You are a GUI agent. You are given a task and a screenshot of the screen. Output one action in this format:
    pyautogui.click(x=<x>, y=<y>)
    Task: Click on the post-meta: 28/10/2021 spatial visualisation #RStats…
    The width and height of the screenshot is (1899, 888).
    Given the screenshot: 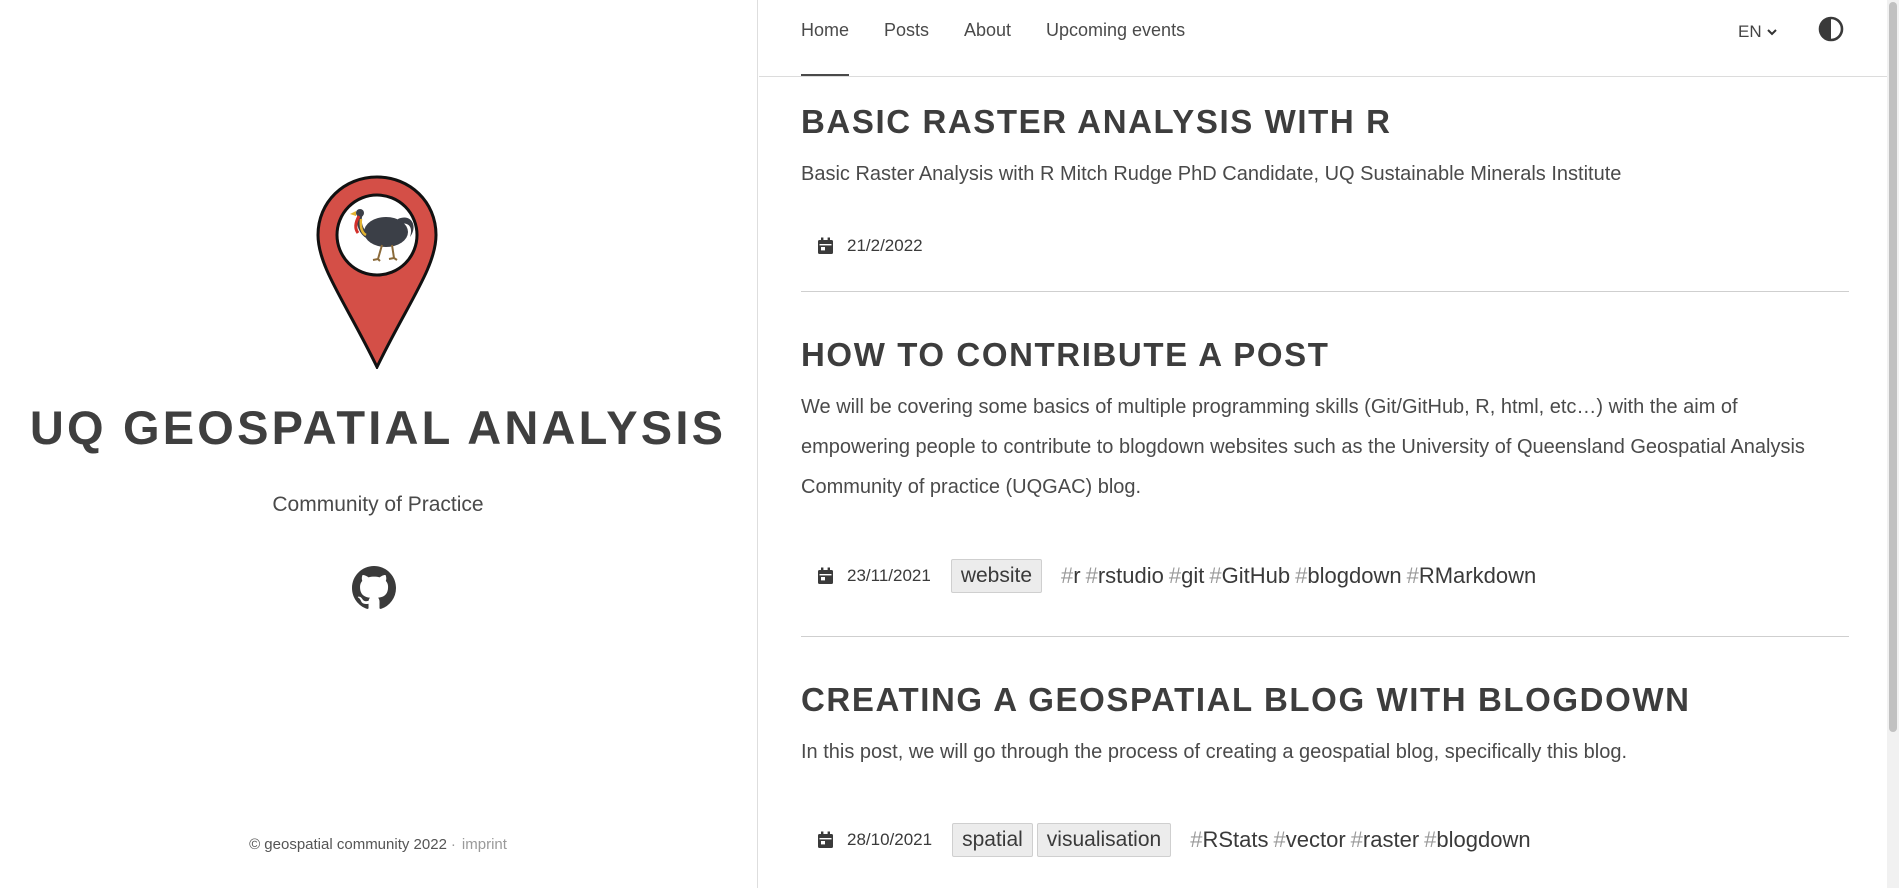 What is the action you would take?
    pyautogui.click(x=1174, y=840)
    